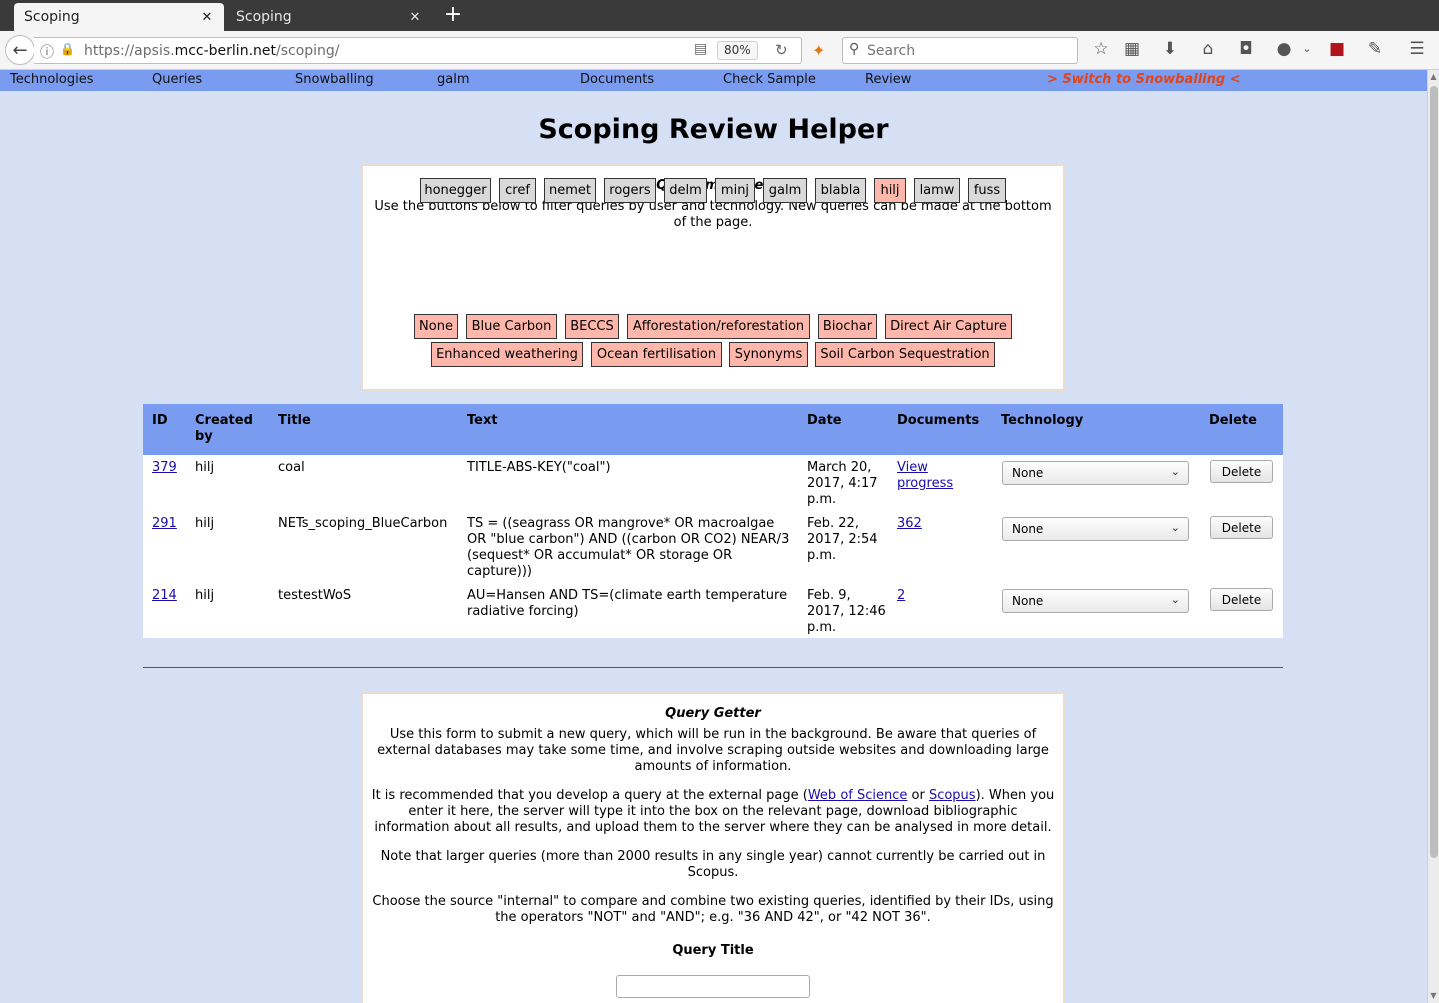  I want to click on user-filter-cref: cref, so click(517, 190).